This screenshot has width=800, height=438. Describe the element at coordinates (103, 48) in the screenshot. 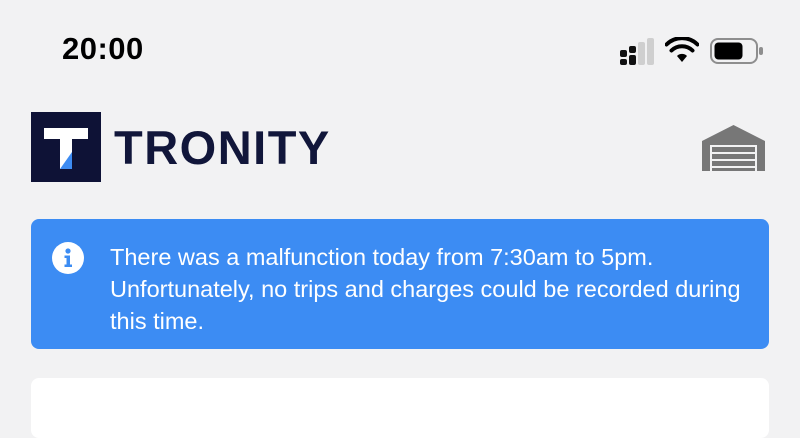

I see `status-time: 20:00` at that location.